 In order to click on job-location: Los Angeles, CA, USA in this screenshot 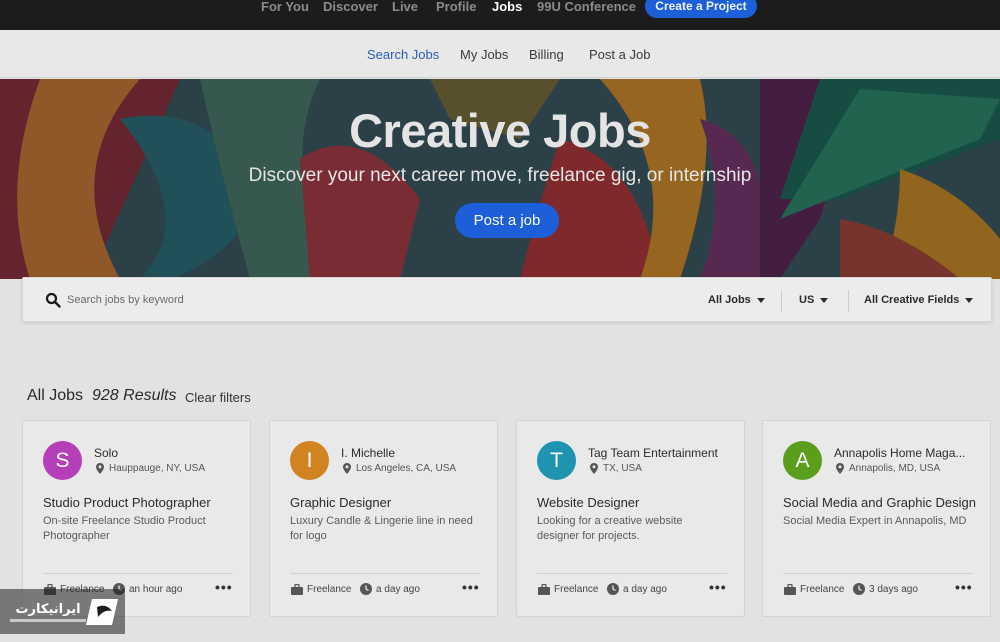, I will do `click(406, 468)`.